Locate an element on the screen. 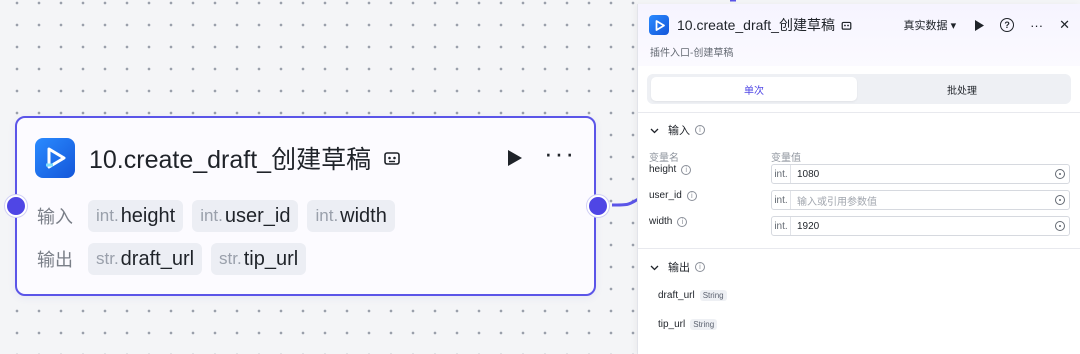  input-section-title: 输入 is located at coordinates (679, 131).